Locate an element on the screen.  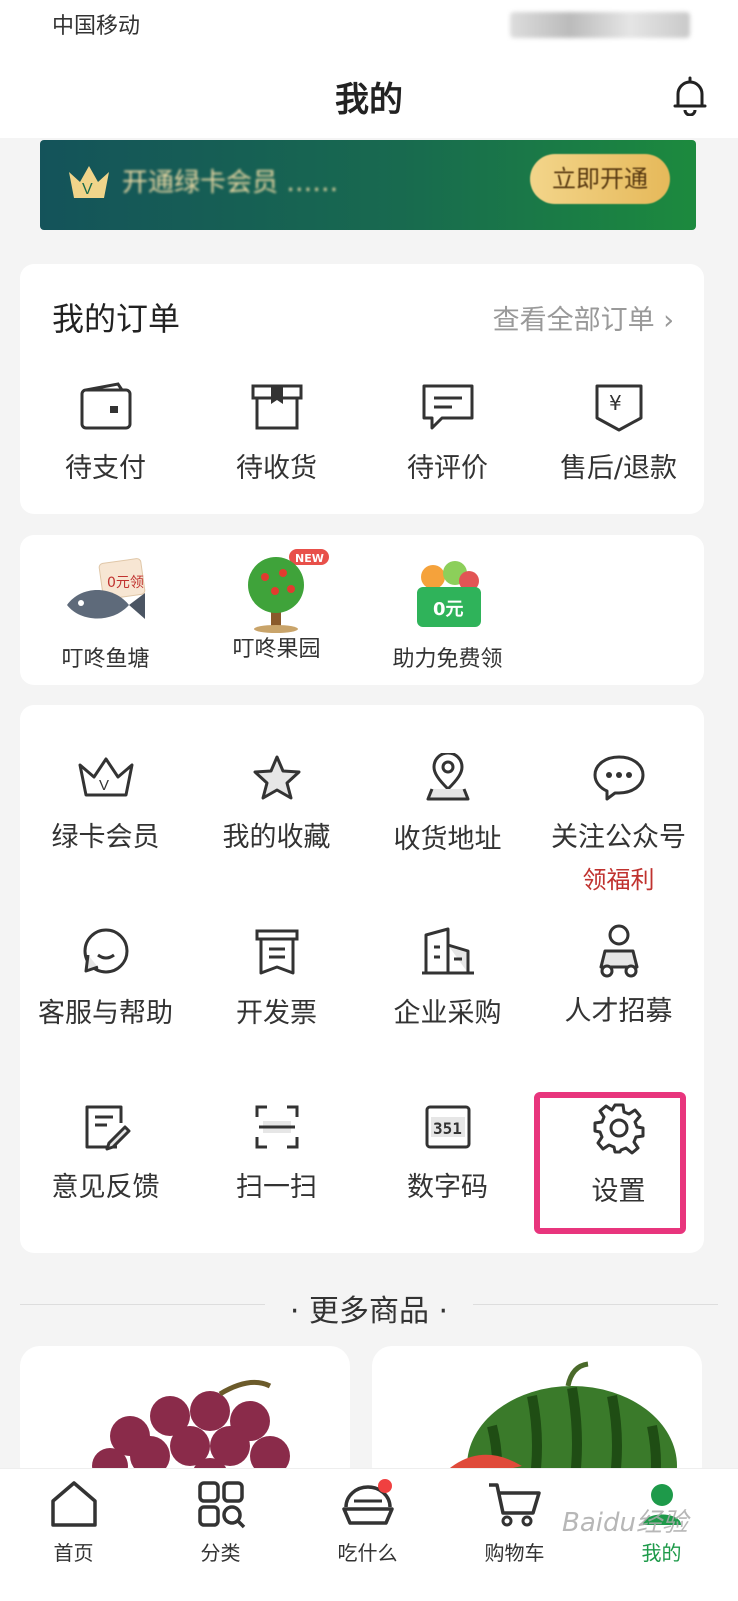
see-all-orders-link: 查看全部订单 › is located at coordinates (583, 317).